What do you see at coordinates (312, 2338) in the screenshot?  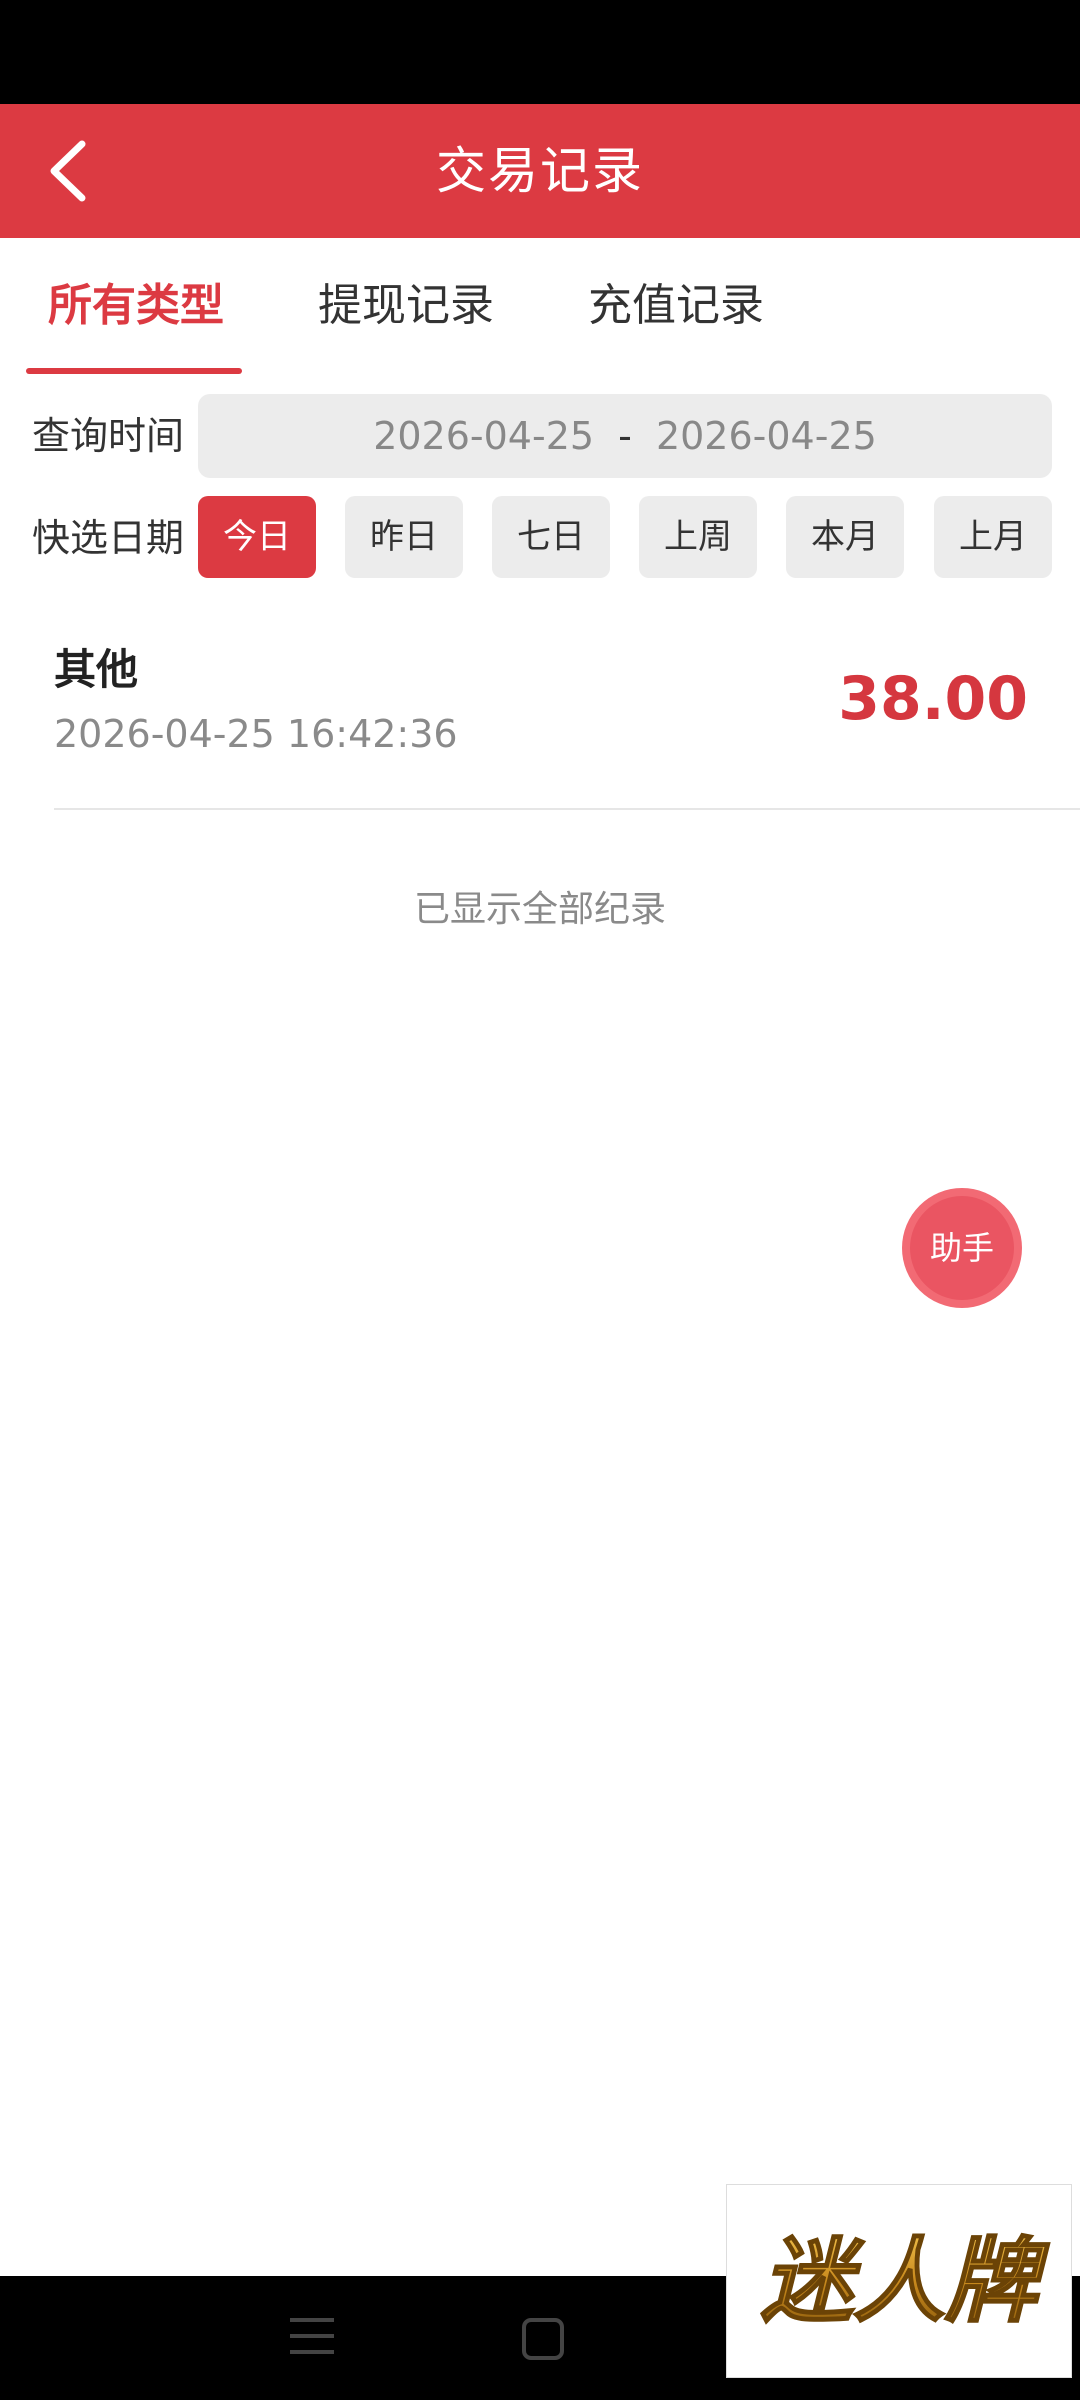 I see `menu-icon` at bounding box center [312, 2338].